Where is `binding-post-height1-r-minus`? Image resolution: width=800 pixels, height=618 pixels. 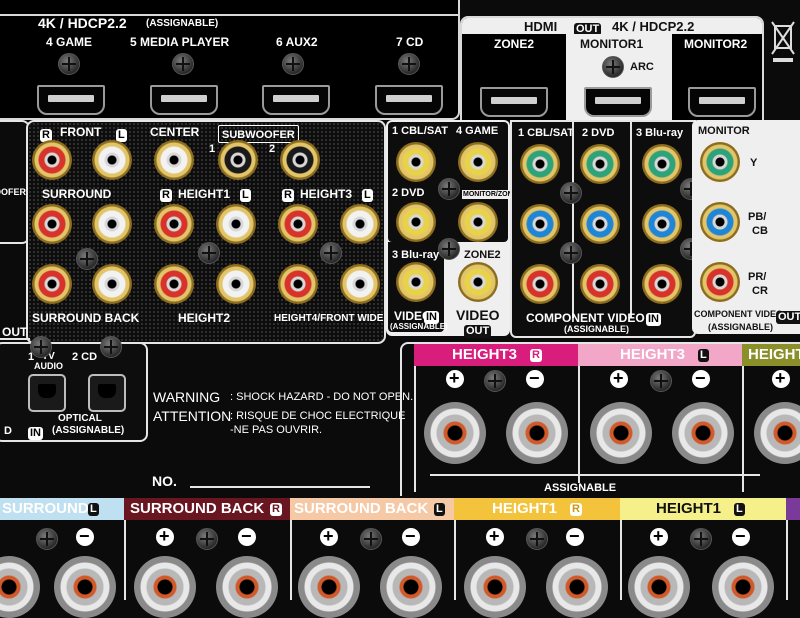 binding-post-height1-r-minus is located at coordinates (577, 587).